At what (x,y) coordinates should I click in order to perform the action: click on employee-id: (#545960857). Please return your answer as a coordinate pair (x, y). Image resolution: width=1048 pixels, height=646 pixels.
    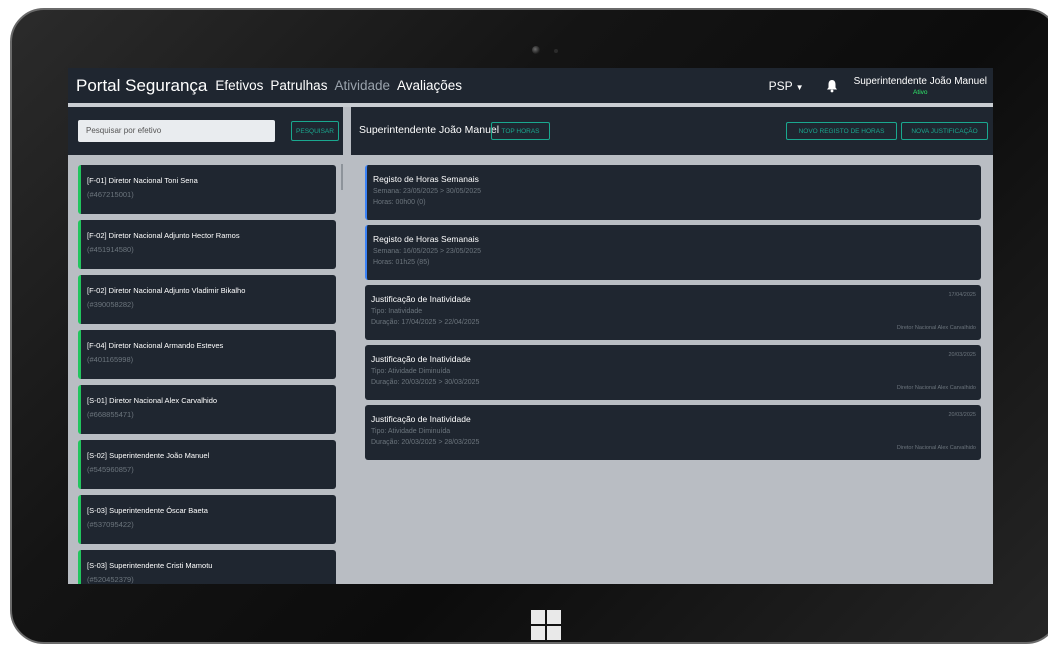
    Looking at the image, I should click on (110, 469).